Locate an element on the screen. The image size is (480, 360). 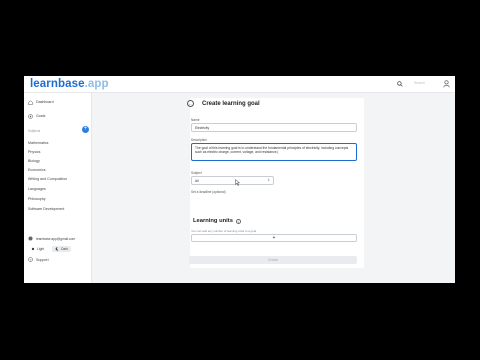
subject-select: All ⇕ is located at coordinates (232, 180).